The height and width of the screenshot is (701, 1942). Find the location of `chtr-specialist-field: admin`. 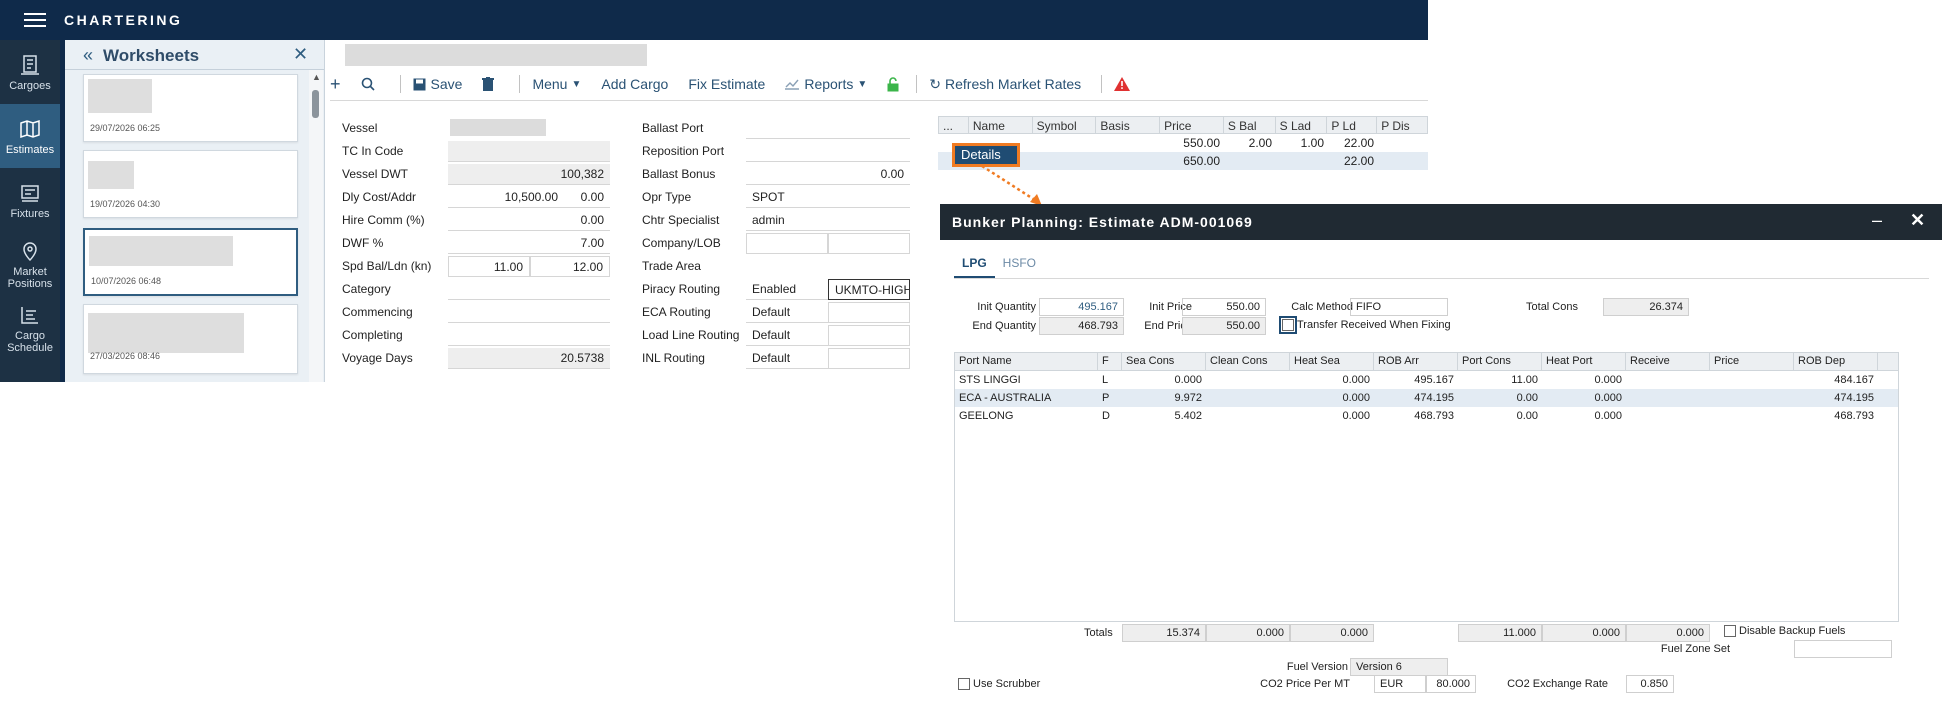

chtr-specialist-field: admin is located at coordinates (828, 220).